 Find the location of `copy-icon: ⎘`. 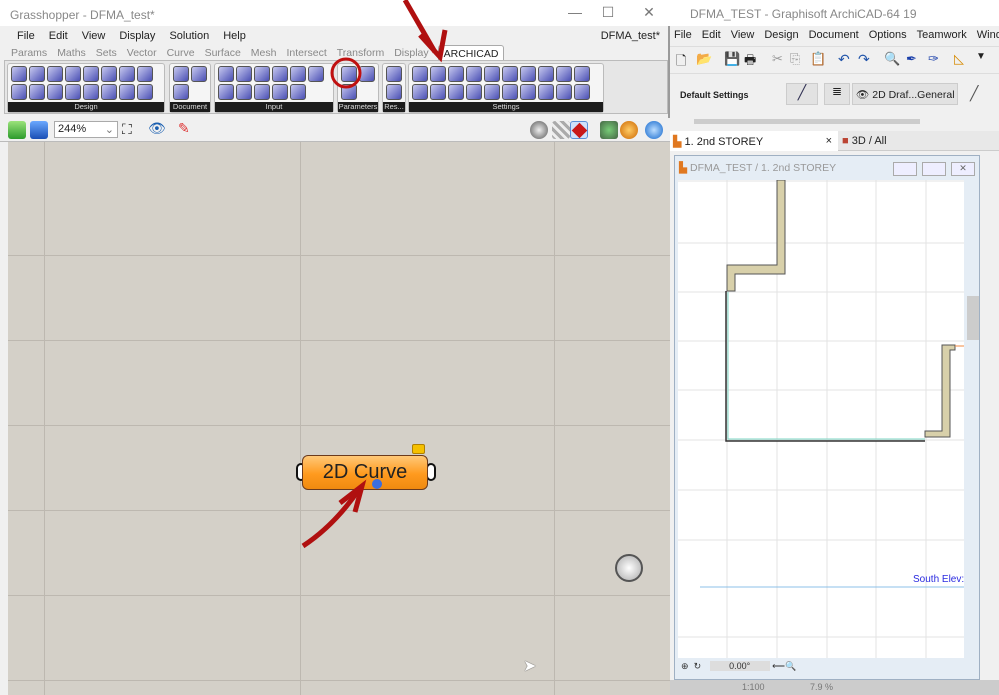

copy-icon: ⎘ is located at coordinates (795, 59).